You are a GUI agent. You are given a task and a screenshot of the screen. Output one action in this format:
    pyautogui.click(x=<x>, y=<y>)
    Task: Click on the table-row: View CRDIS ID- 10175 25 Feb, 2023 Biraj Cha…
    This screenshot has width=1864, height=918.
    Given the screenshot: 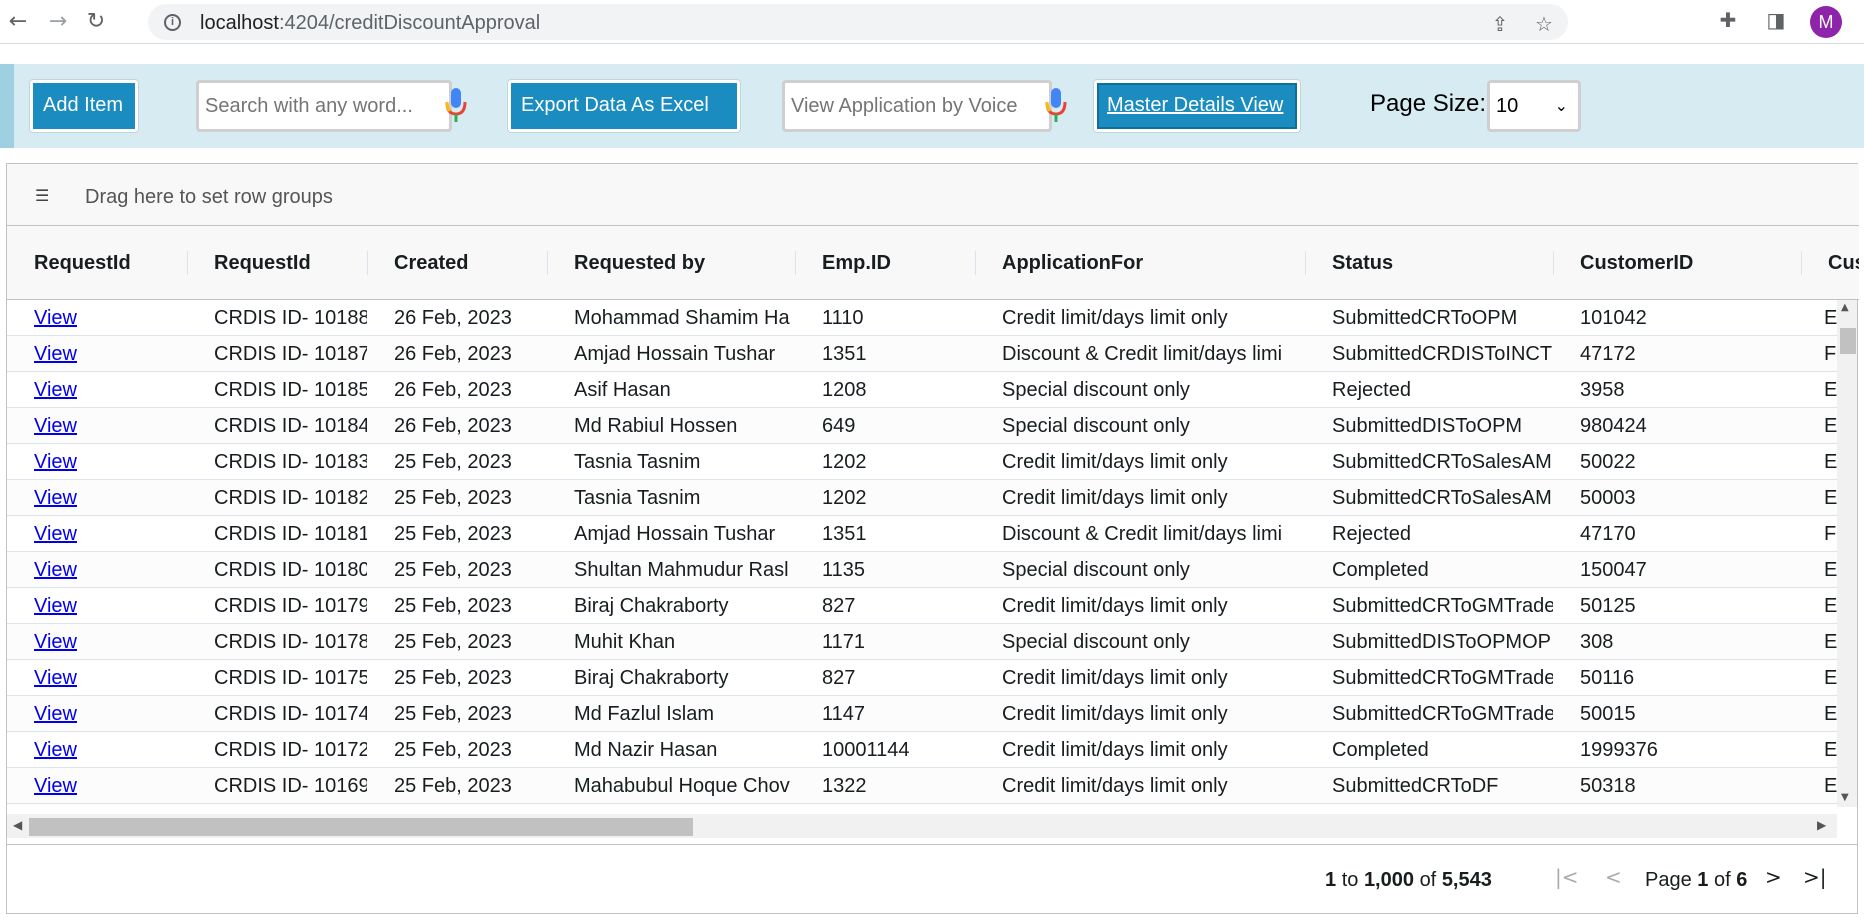 What is the action you would take?
    pyautogui.click(x=922, y=678)
    